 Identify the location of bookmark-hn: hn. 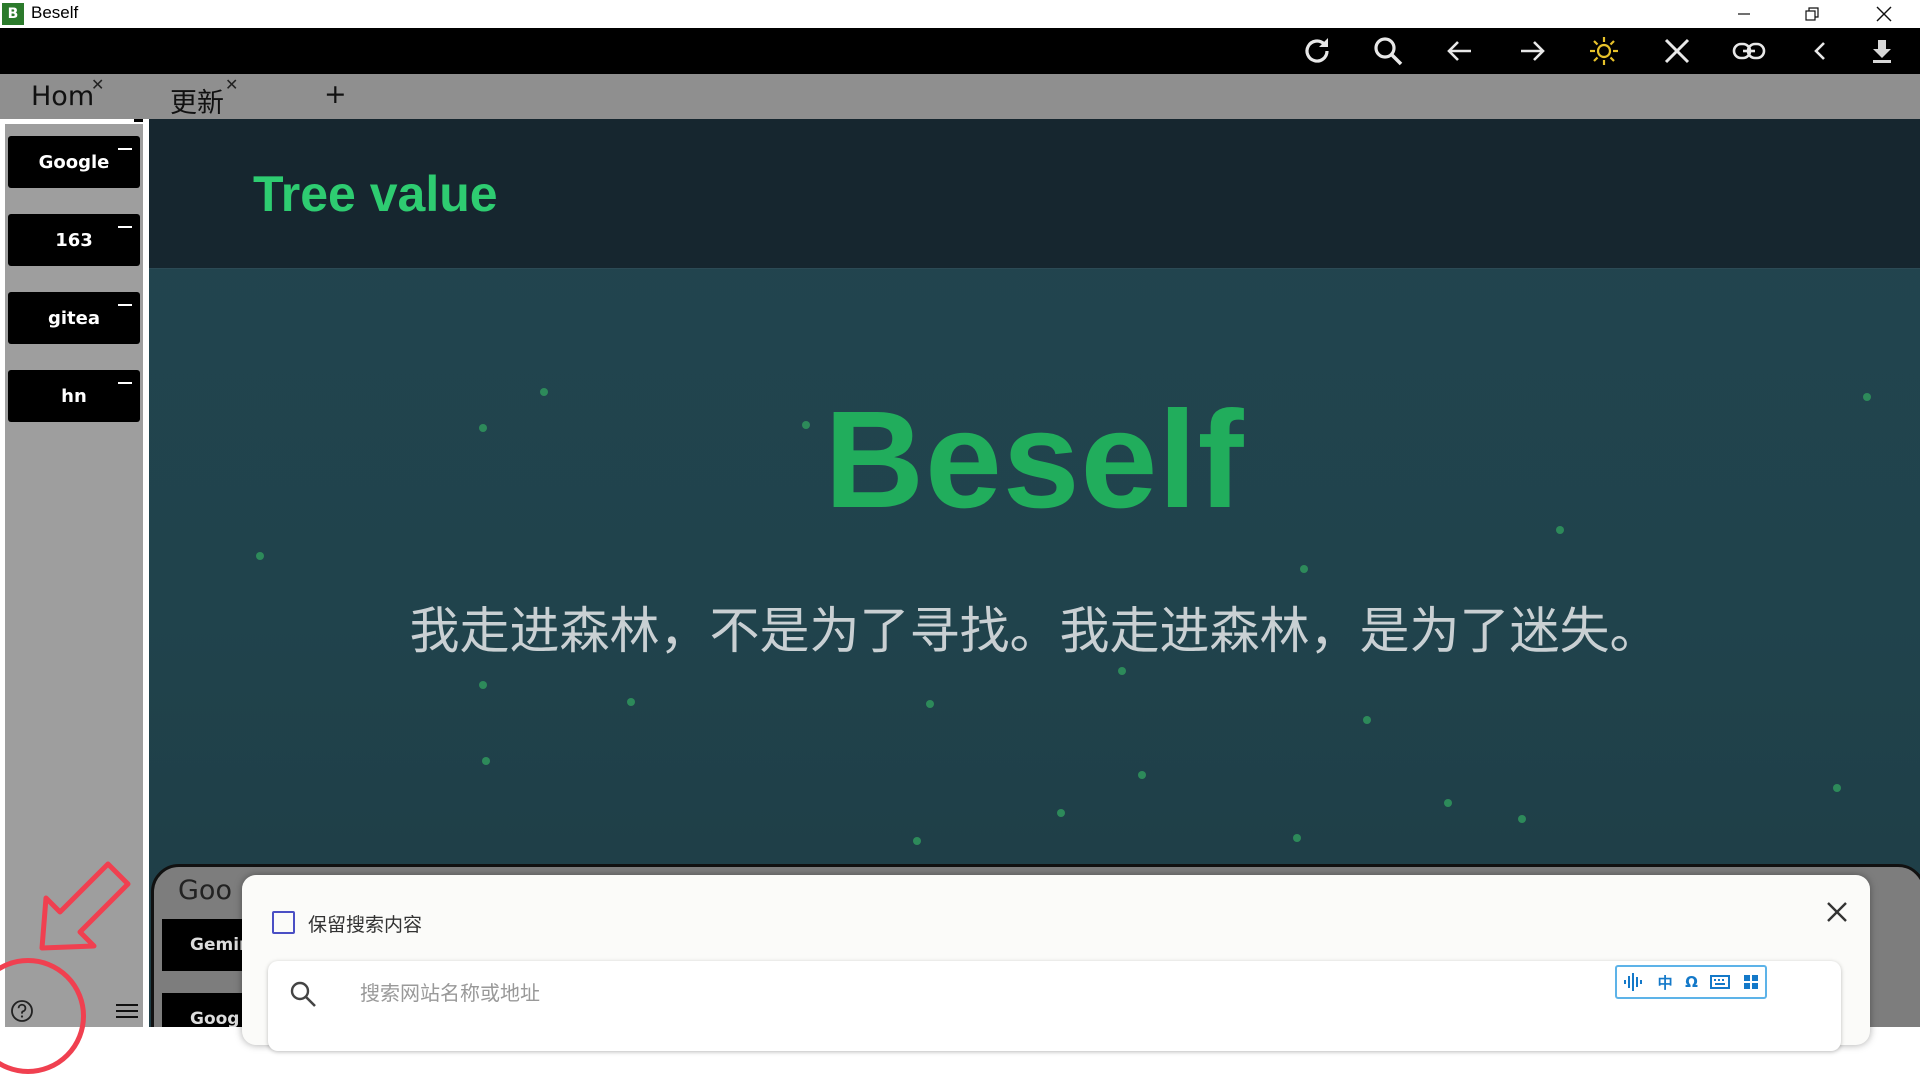
(74, 396).